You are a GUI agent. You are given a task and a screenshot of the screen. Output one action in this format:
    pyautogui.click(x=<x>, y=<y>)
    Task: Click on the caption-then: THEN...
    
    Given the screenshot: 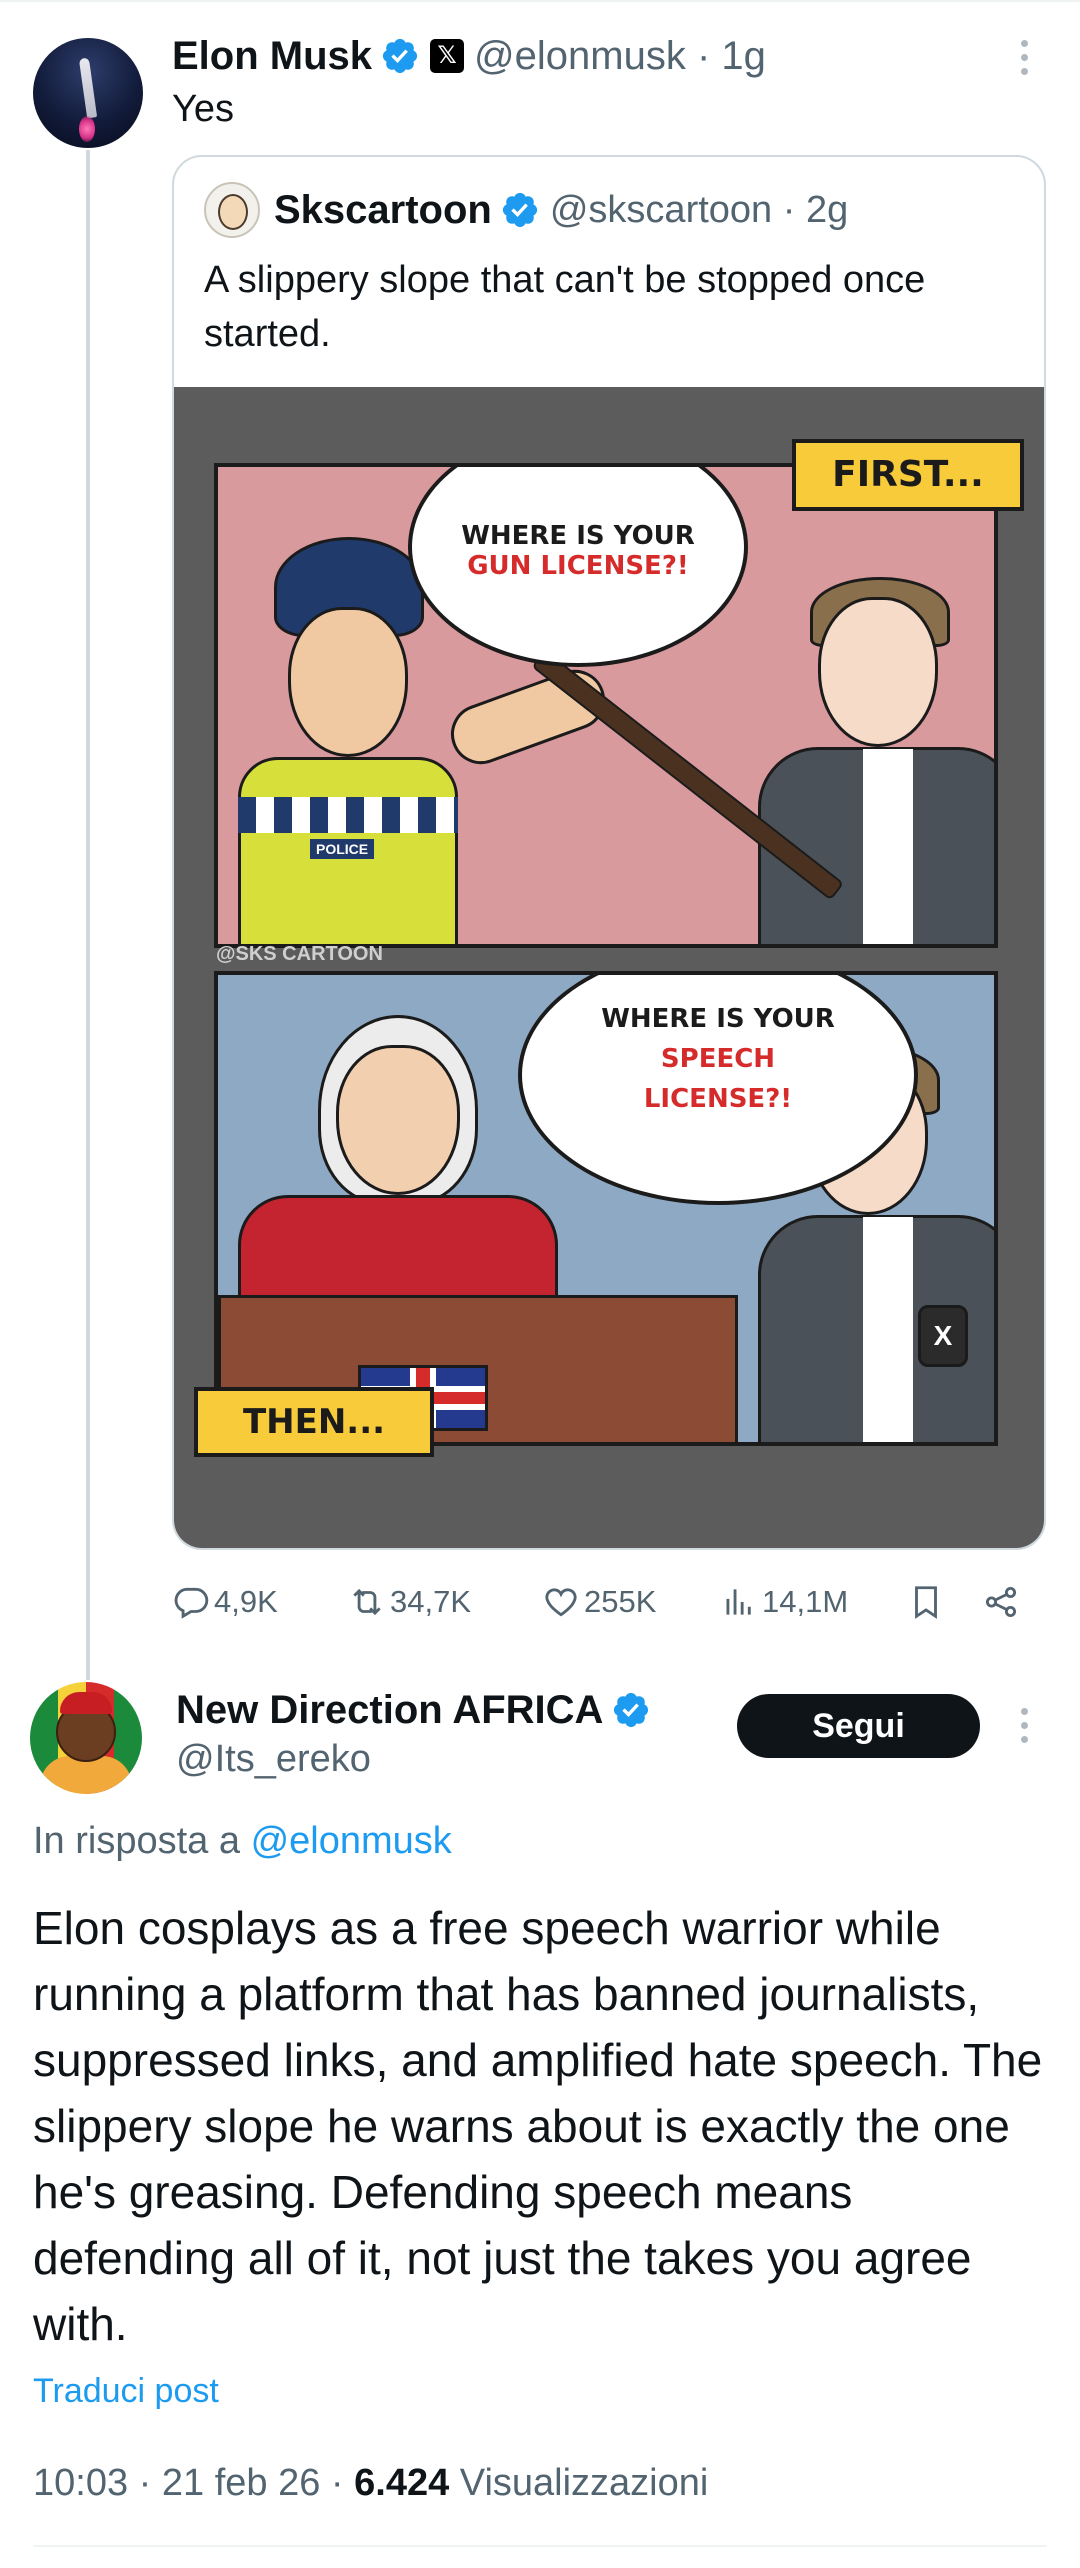 What is the action you would take?
    pyautogui.click(x=314, y=1422)
    